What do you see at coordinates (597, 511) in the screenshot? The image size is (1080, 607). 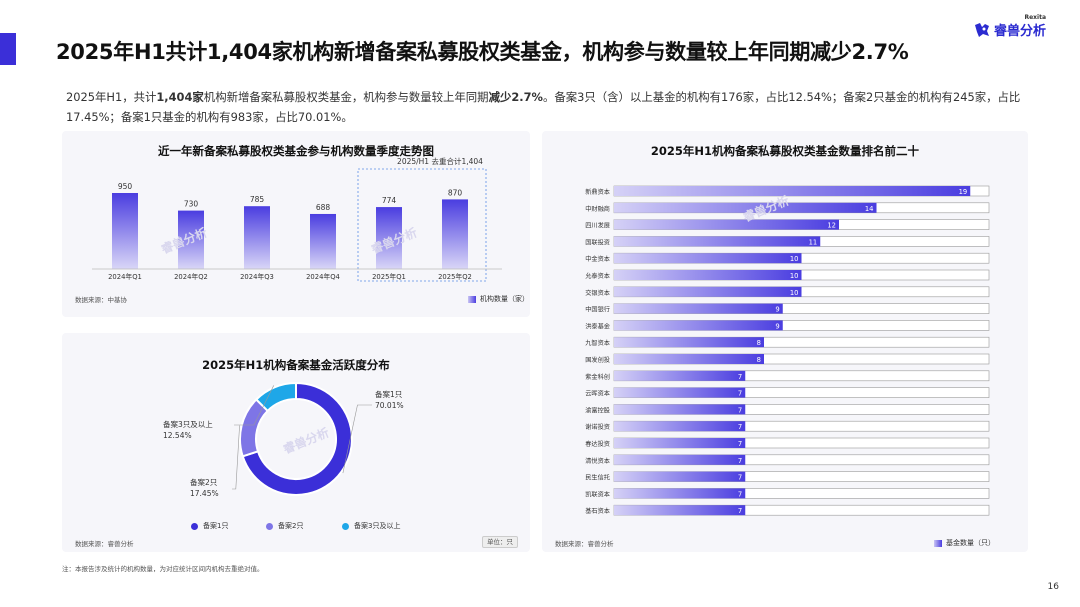 I see `y-tick-label: 基石资本` at bounding box center [597, 511].